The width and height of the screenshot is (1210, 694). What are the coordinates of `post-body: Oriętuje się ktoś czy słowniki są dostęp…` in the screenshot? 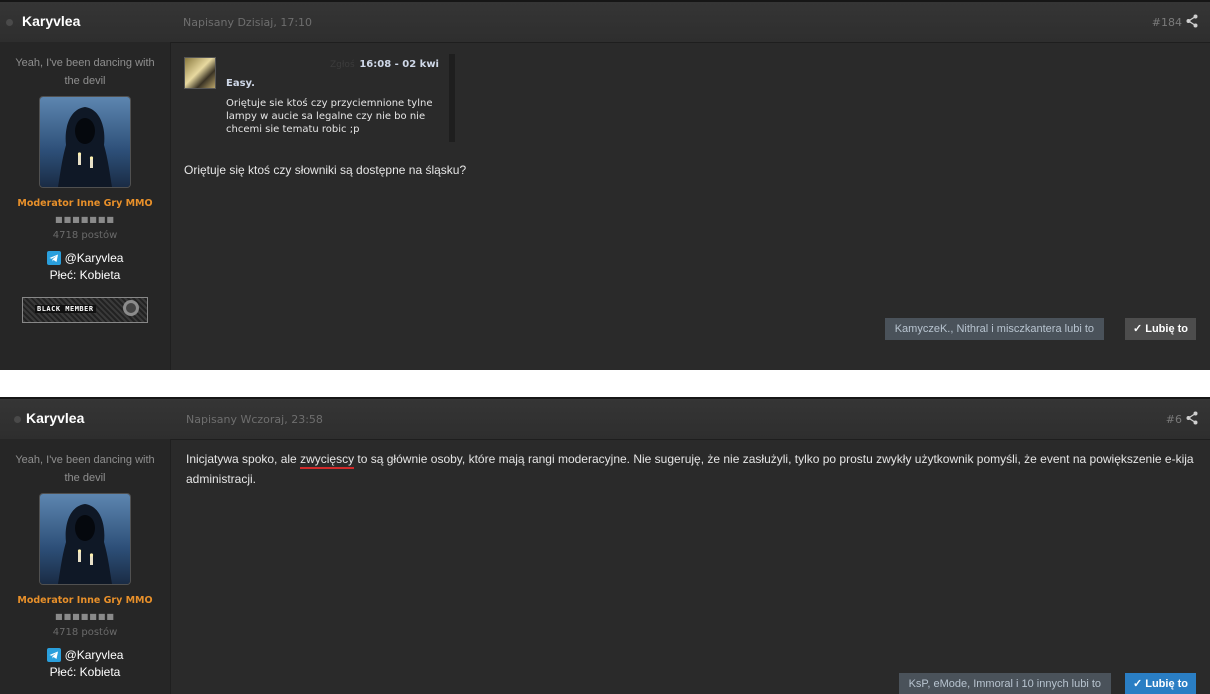 It's located at (325, 170).